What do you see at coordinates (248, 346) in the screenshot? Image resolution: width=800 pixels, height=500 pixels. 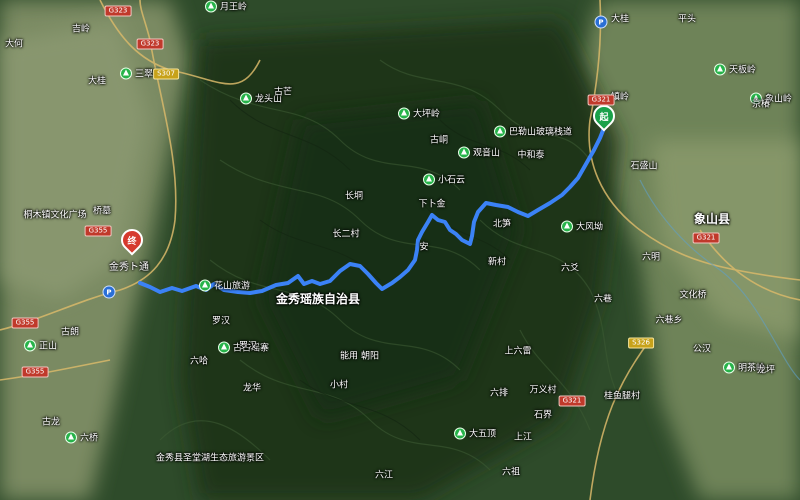 I see `place-l45: 罗汉` at bounding box center [248, 346].